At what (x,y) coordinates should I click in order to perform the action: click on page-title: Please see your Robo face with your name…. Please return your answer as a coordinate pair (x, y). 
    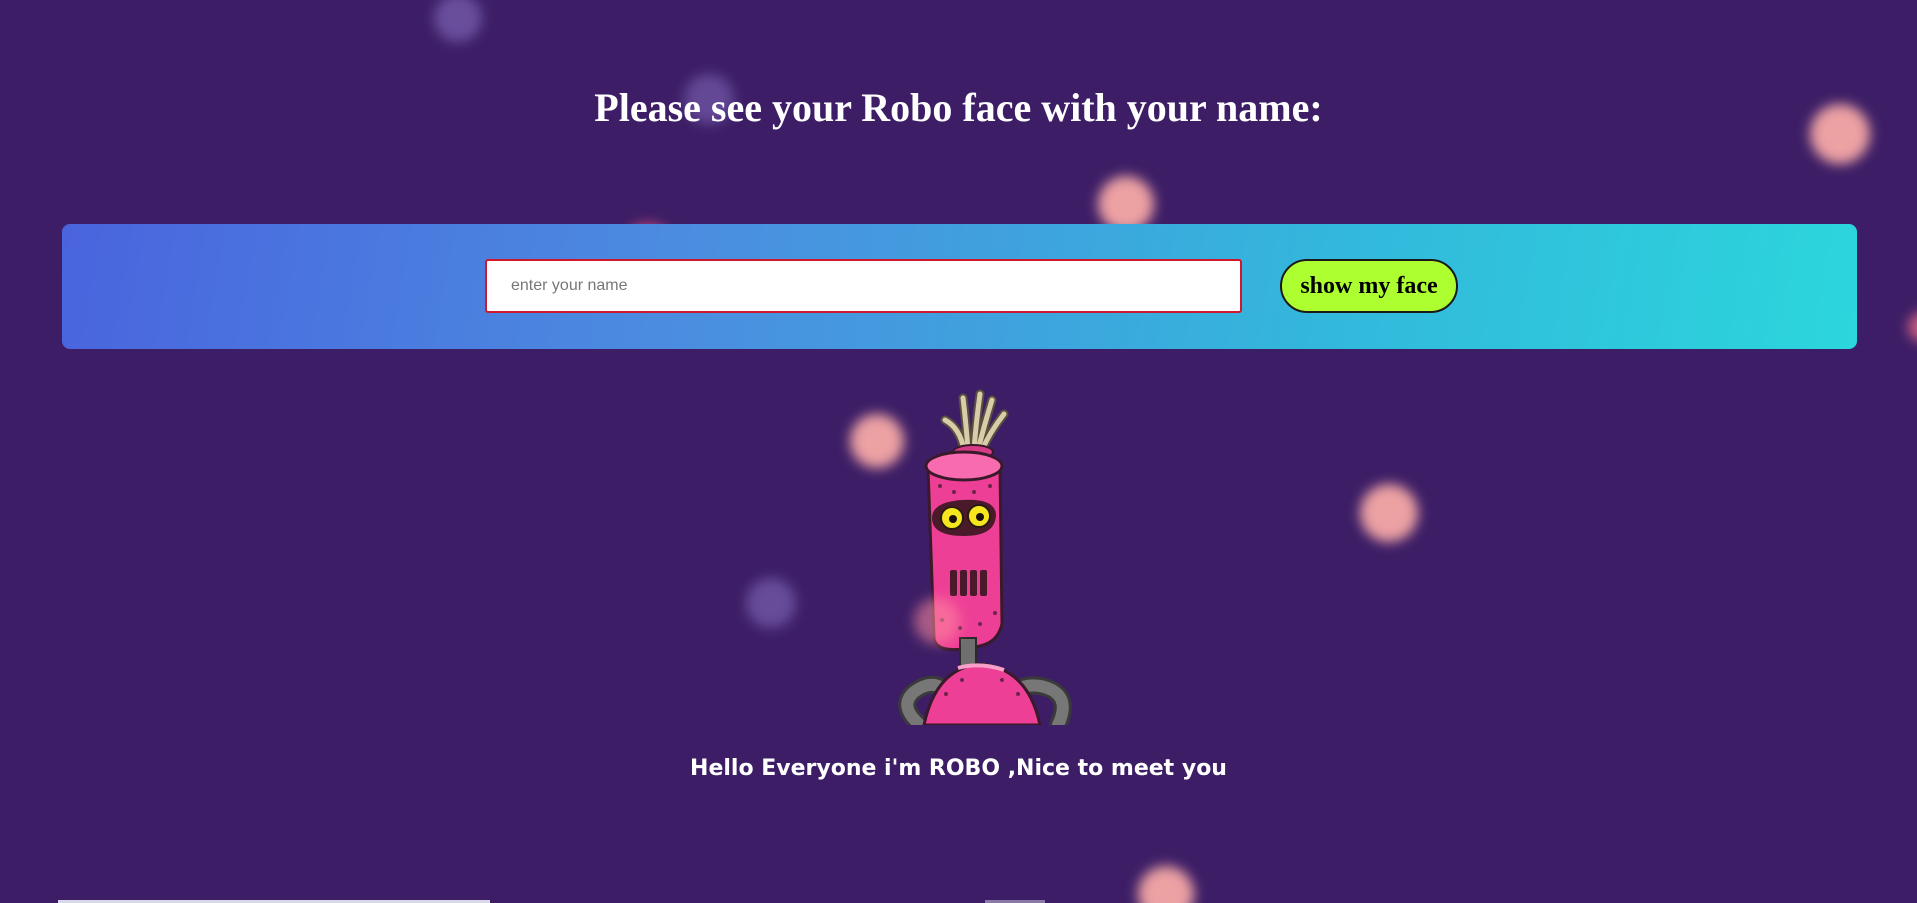
    Looking at the image, I should click on (958, 107).